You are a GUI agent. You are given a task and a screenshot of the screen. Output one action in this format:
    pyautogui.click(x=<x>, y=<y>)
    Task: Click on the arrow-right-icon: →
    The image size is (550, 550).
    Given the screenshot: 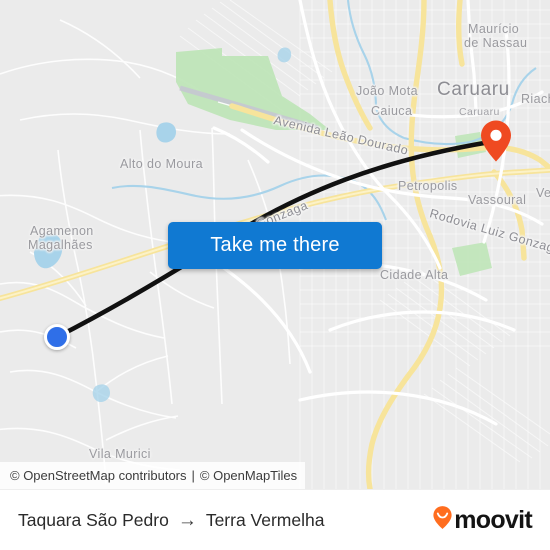 What is the action you would take?
    pyautogui.click(x=187, y=520)
    